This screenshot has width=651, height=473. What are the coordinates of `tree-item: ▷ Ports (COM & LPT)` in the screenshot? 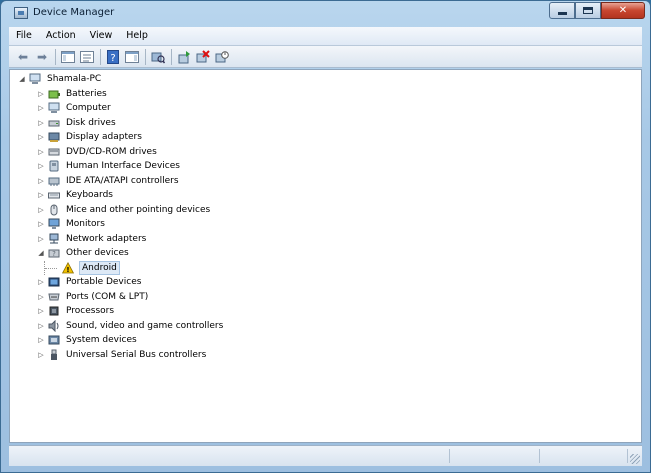 It's located at (93, 297).